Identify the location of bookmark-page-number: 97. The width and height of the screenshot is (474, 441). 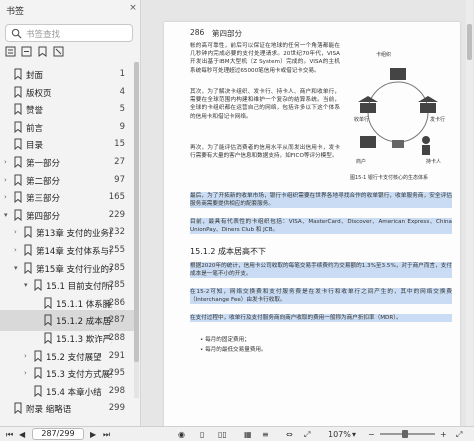
(119, 179).